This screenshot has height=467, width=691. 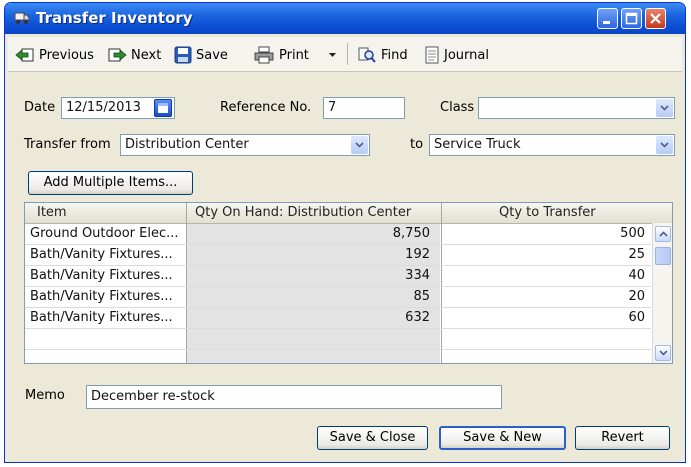 What do you see at coordinates (576, 108) in the screenshot?
I see `class-combo` at bounding box center [576, 108].